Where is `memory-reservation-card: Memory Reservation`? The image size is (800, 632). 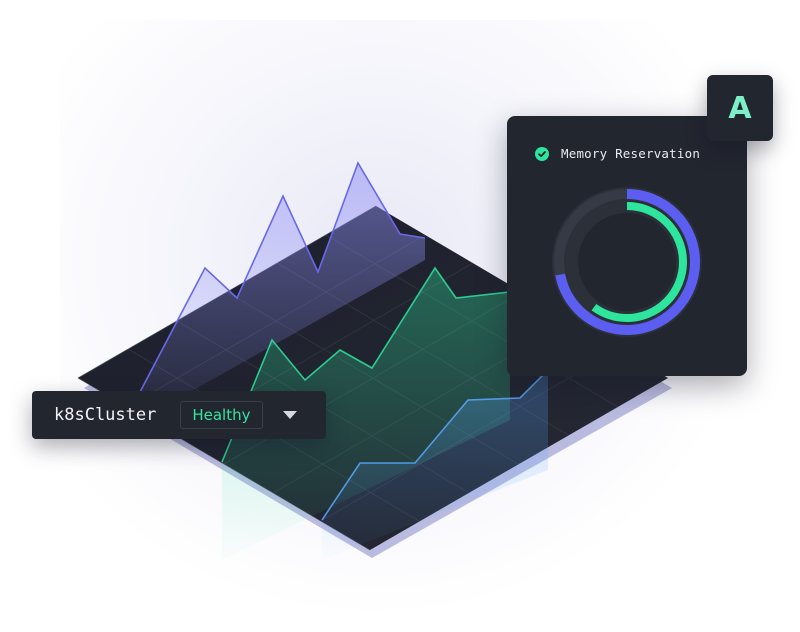 memory-reservation-card: Memory Reservation is located at coordinates (627, 246).